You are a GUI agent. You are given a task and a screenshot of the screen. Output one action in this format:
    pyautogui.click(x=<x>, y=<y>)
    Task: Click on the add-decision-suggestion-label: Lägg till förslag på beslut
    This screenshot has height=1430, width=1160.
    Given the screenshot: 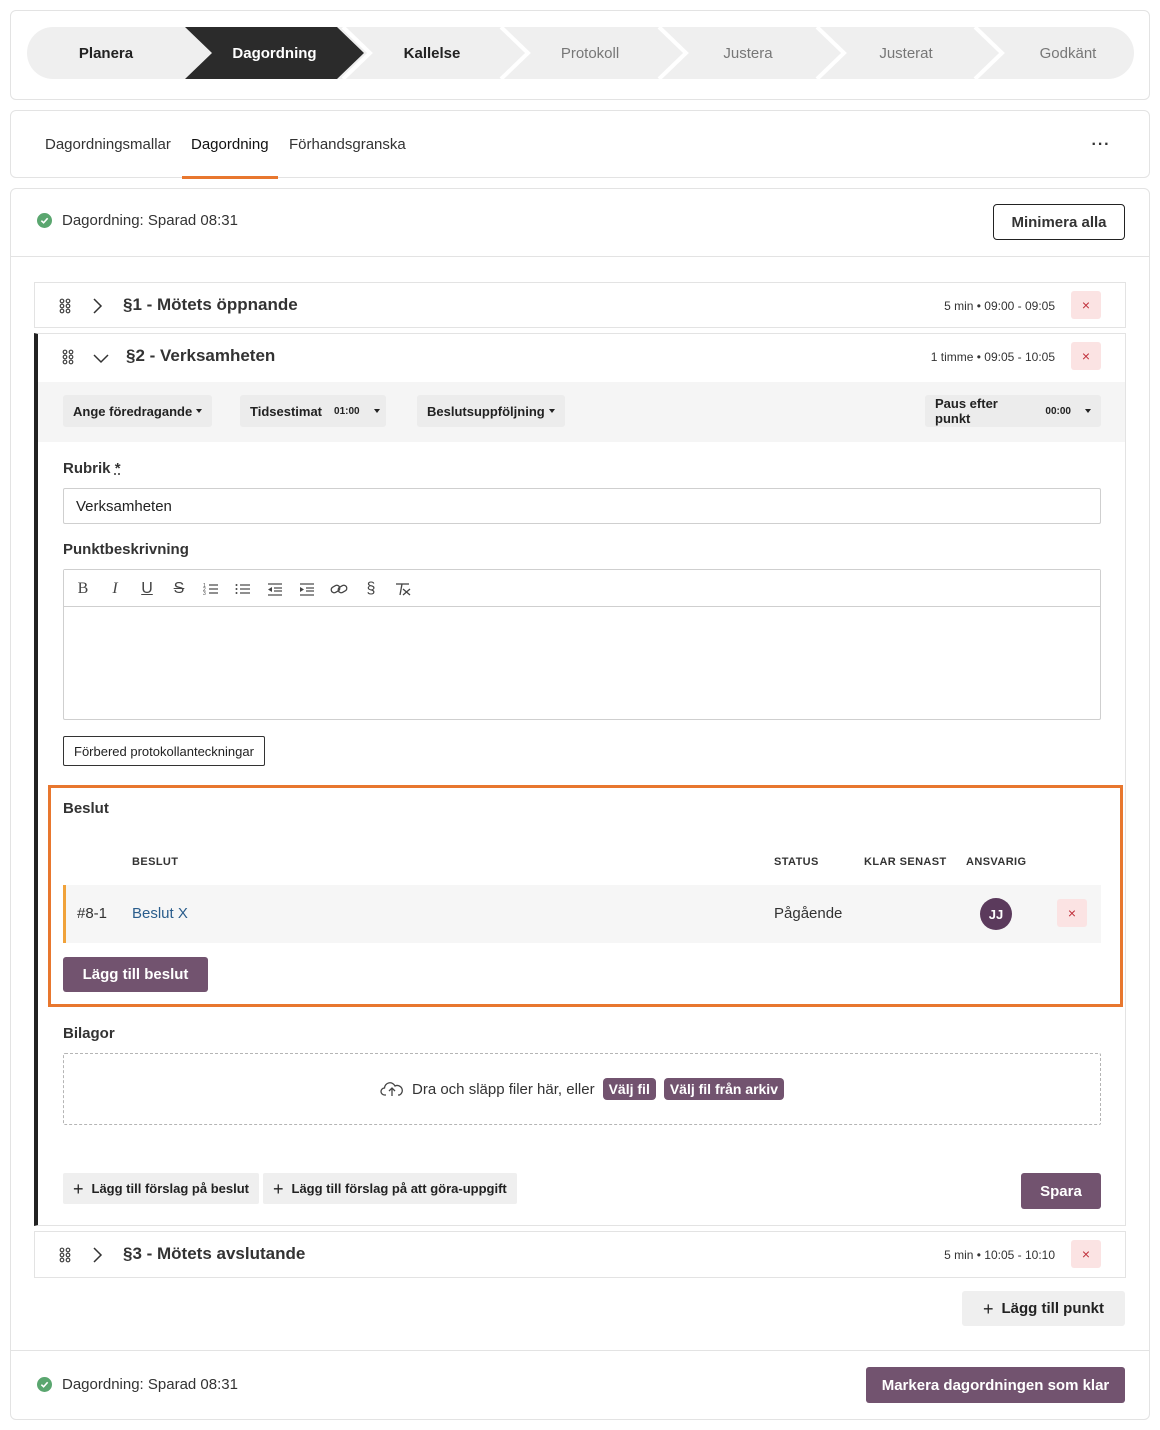 What is the action you would take?
    pyautogui.click(x=170, y=1188)
    